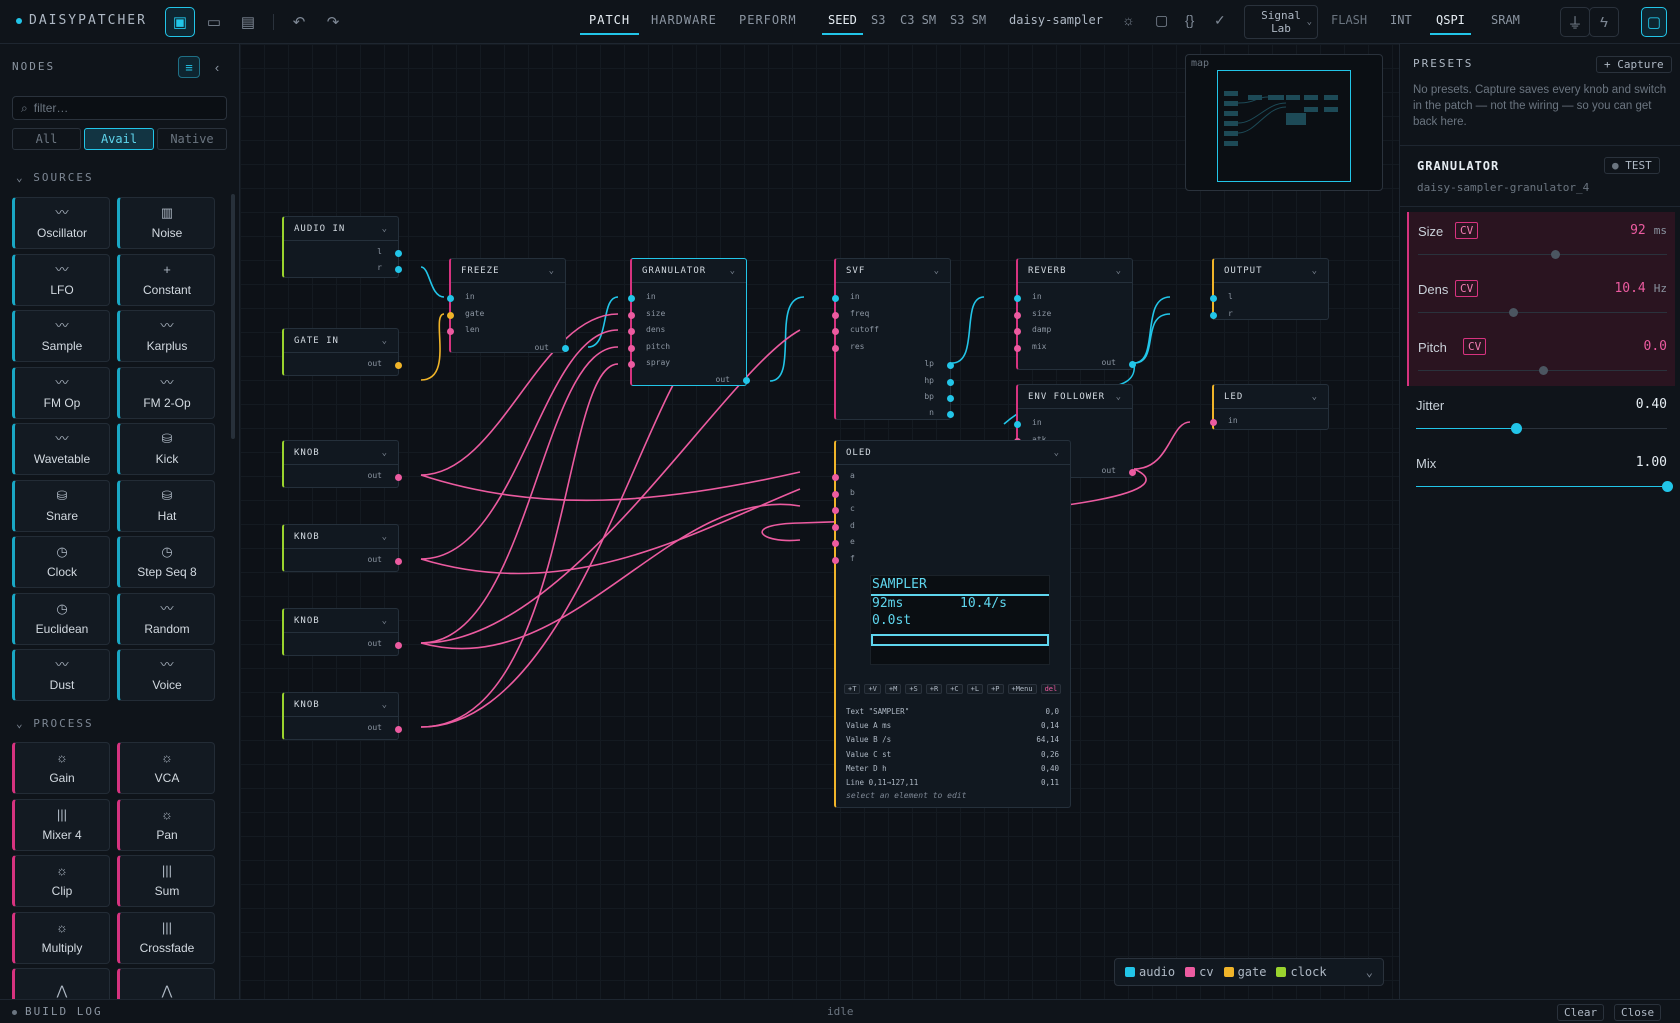 The height and width of the screenshot is (1023, 1680). Describe the element at coordinates (1401, 20) in the screenshot. I see `mem-int: INT` at that location.